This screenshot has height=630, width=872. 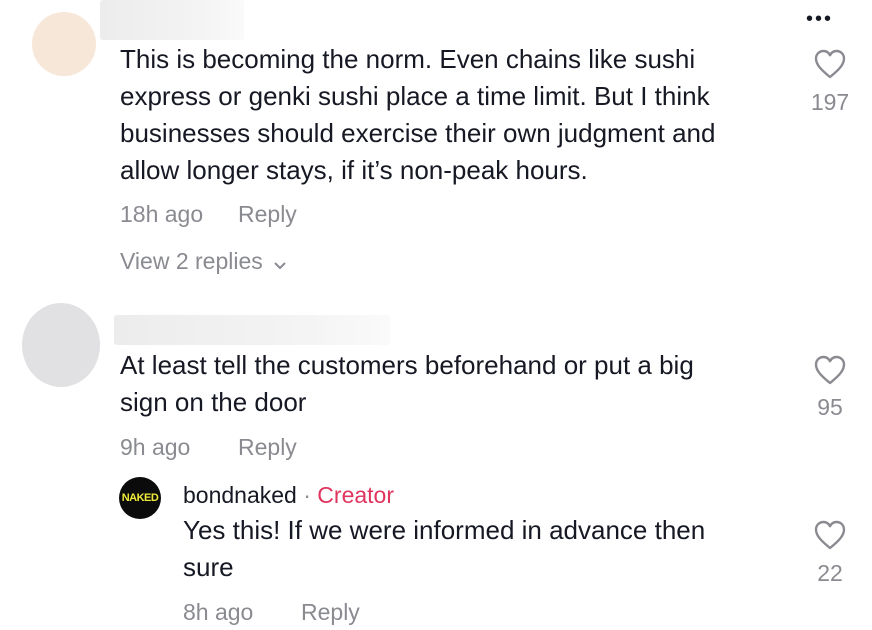 What do you see at coordinates (819, 19) in the screenshot?
I see `more-options-icon: •••` at bounding box center [819, 19].